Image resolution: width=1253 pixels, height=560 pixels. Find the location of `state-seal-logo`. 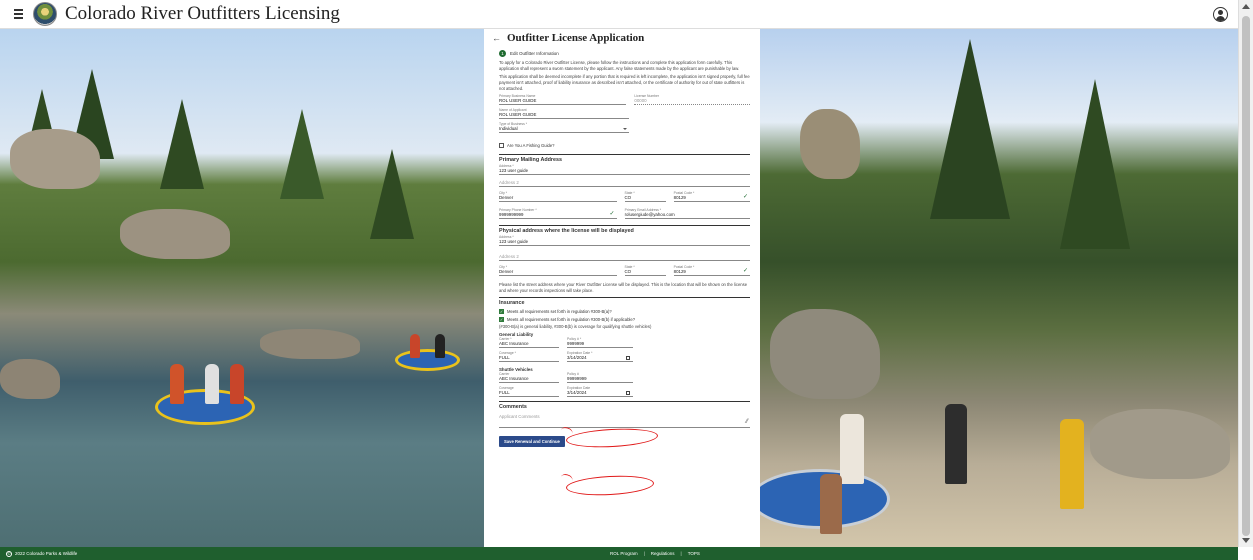

state-seal-logo is located at coordinates (45, 14).